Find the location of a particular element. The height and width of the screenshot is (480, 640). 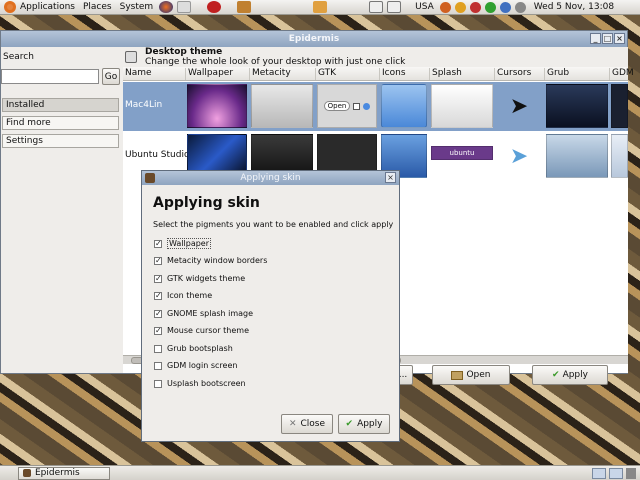

dialog-close-button: ✕ Close is located at coordinates (307, 424).